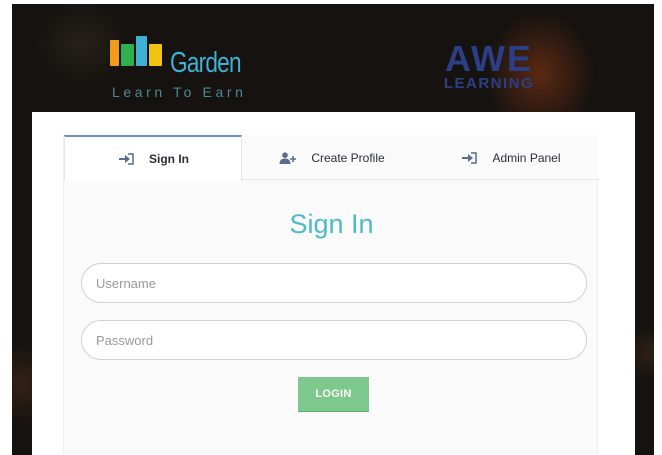  Describe the element at coordinates (348, 157) in the screenshot. I see `tab-create-profile-label: Create Profile` at that location.